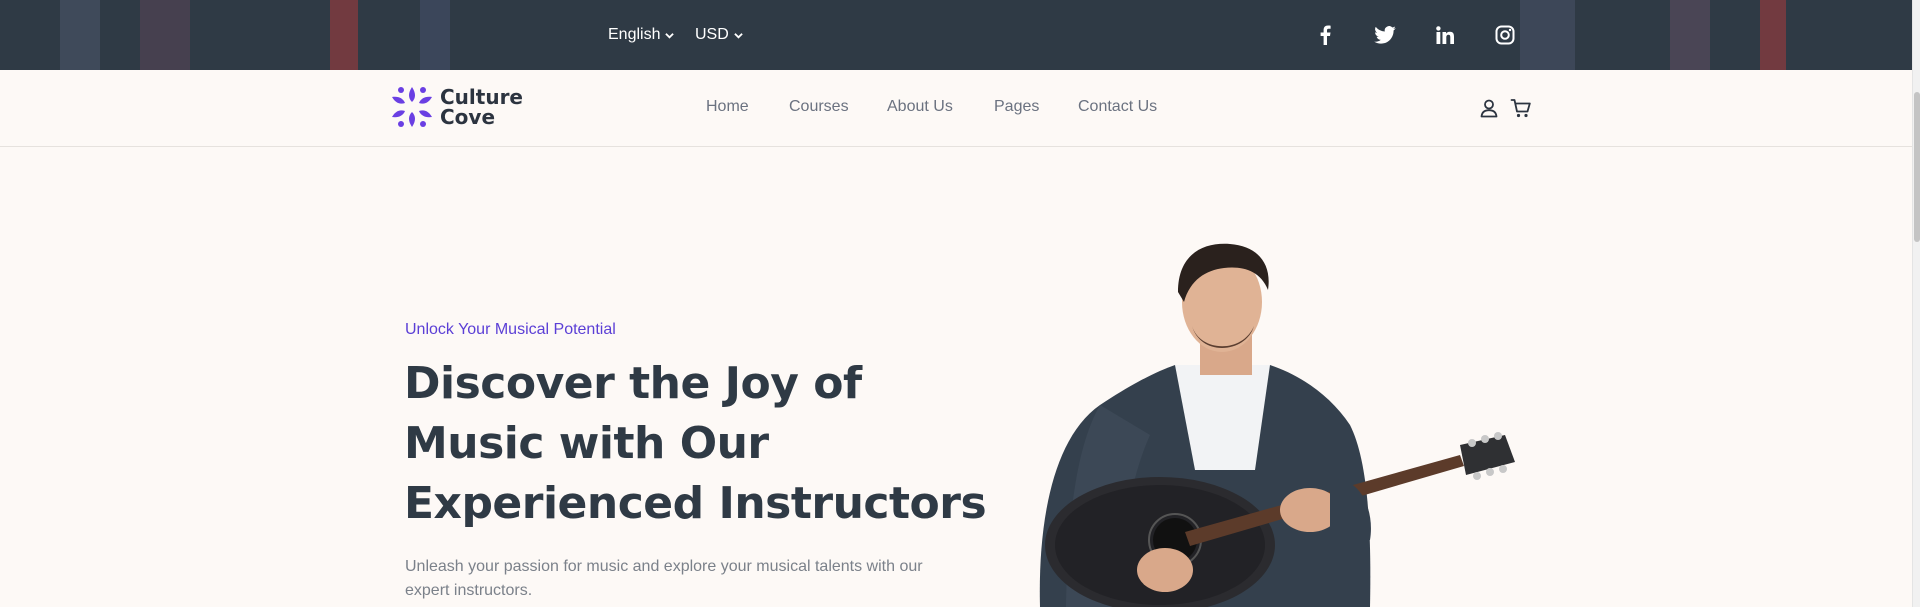 The image size is (1920, 607). I want to click on brand-name: Culture Cove, so click(481, 107).